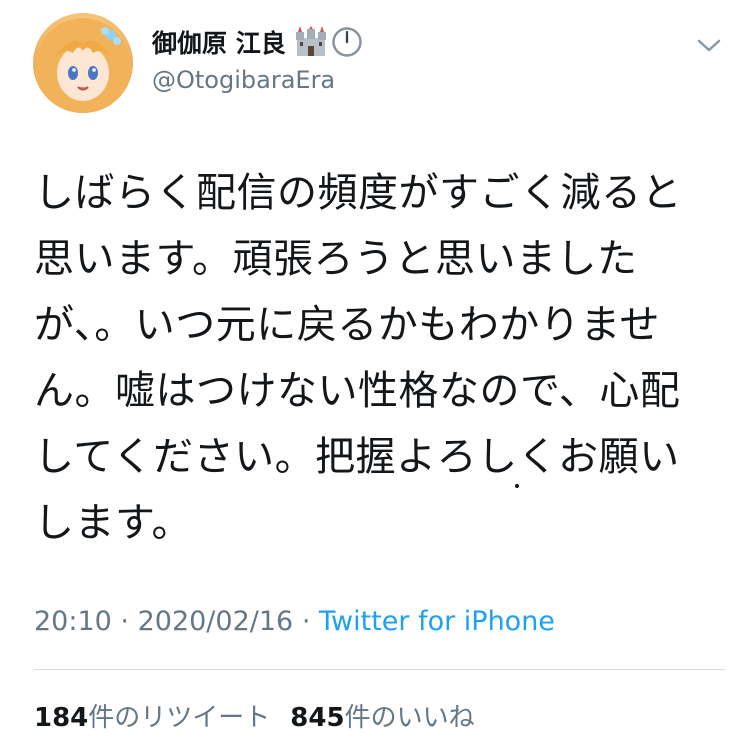 The height and width of the screenshot is (742, 750). Describe the element at coordinates (113, 523) in the screenshot. I see `tweet-text-line: します。` at that location.